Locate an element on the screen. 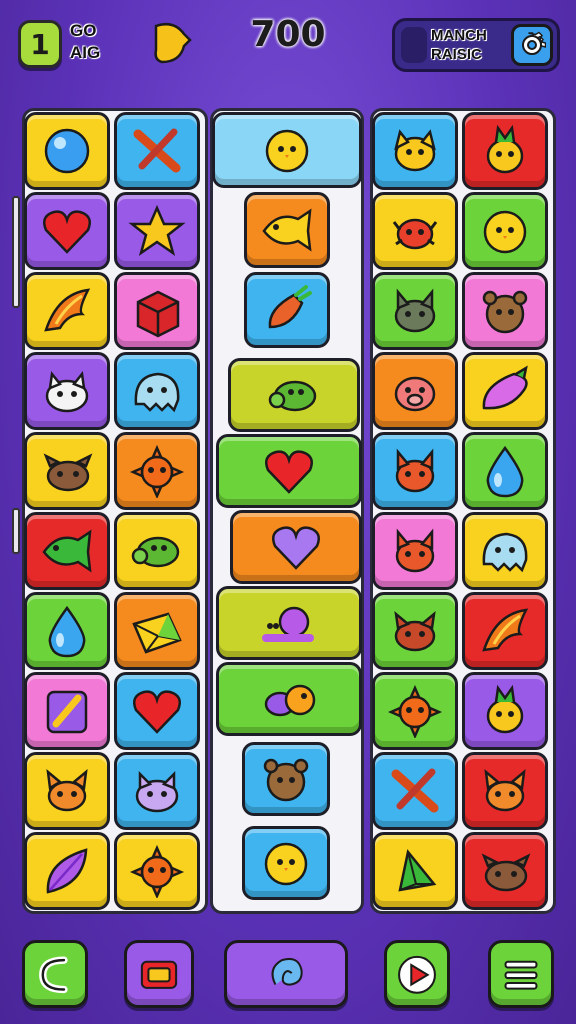  gray-cat-icon is located at coordinates (415, 310).